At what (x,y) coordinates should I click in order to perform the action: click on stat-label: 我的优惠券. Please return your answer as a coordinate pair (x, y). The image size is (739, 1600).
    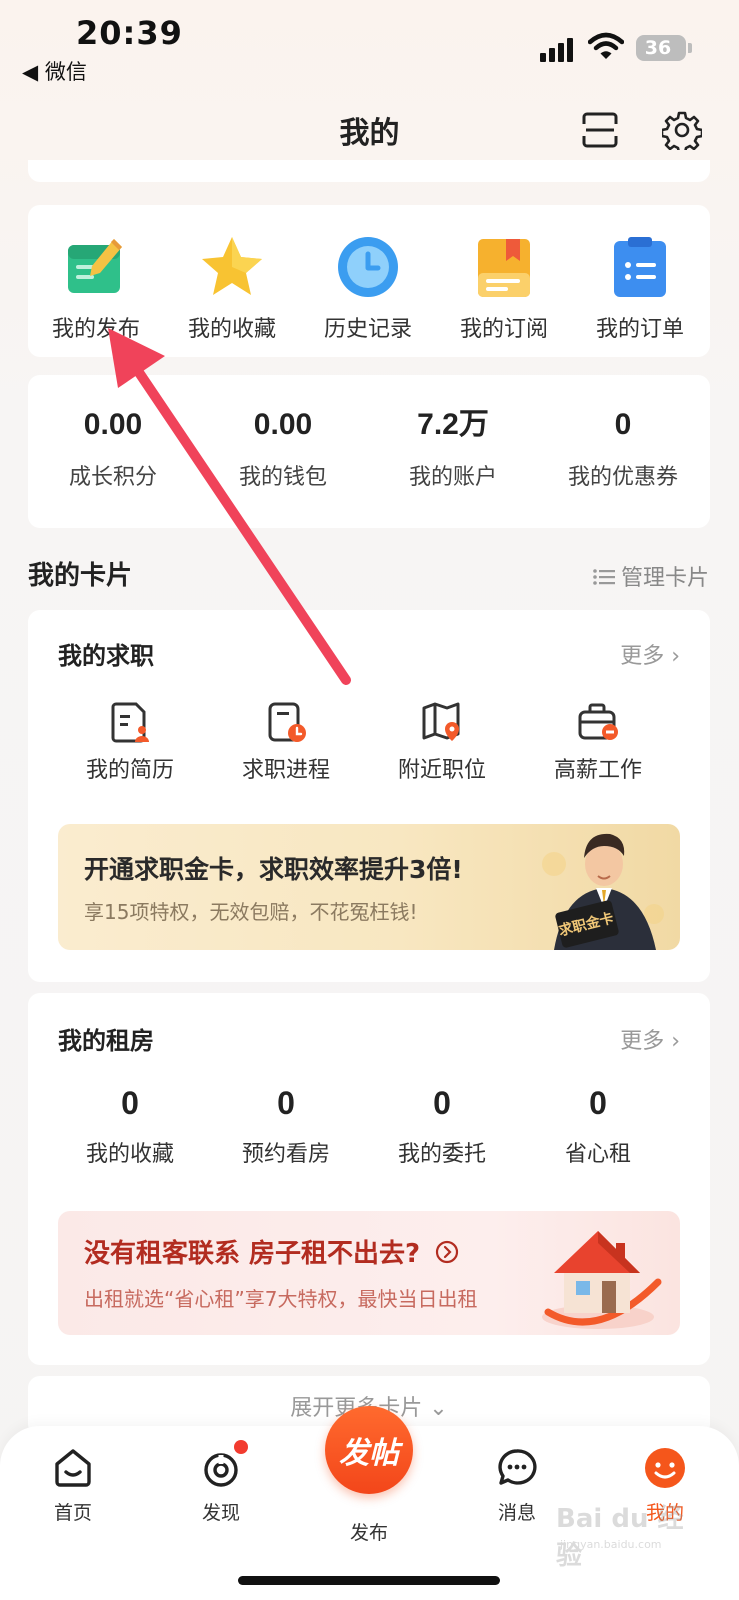
    Looking at the image, I should click on (622, 477).